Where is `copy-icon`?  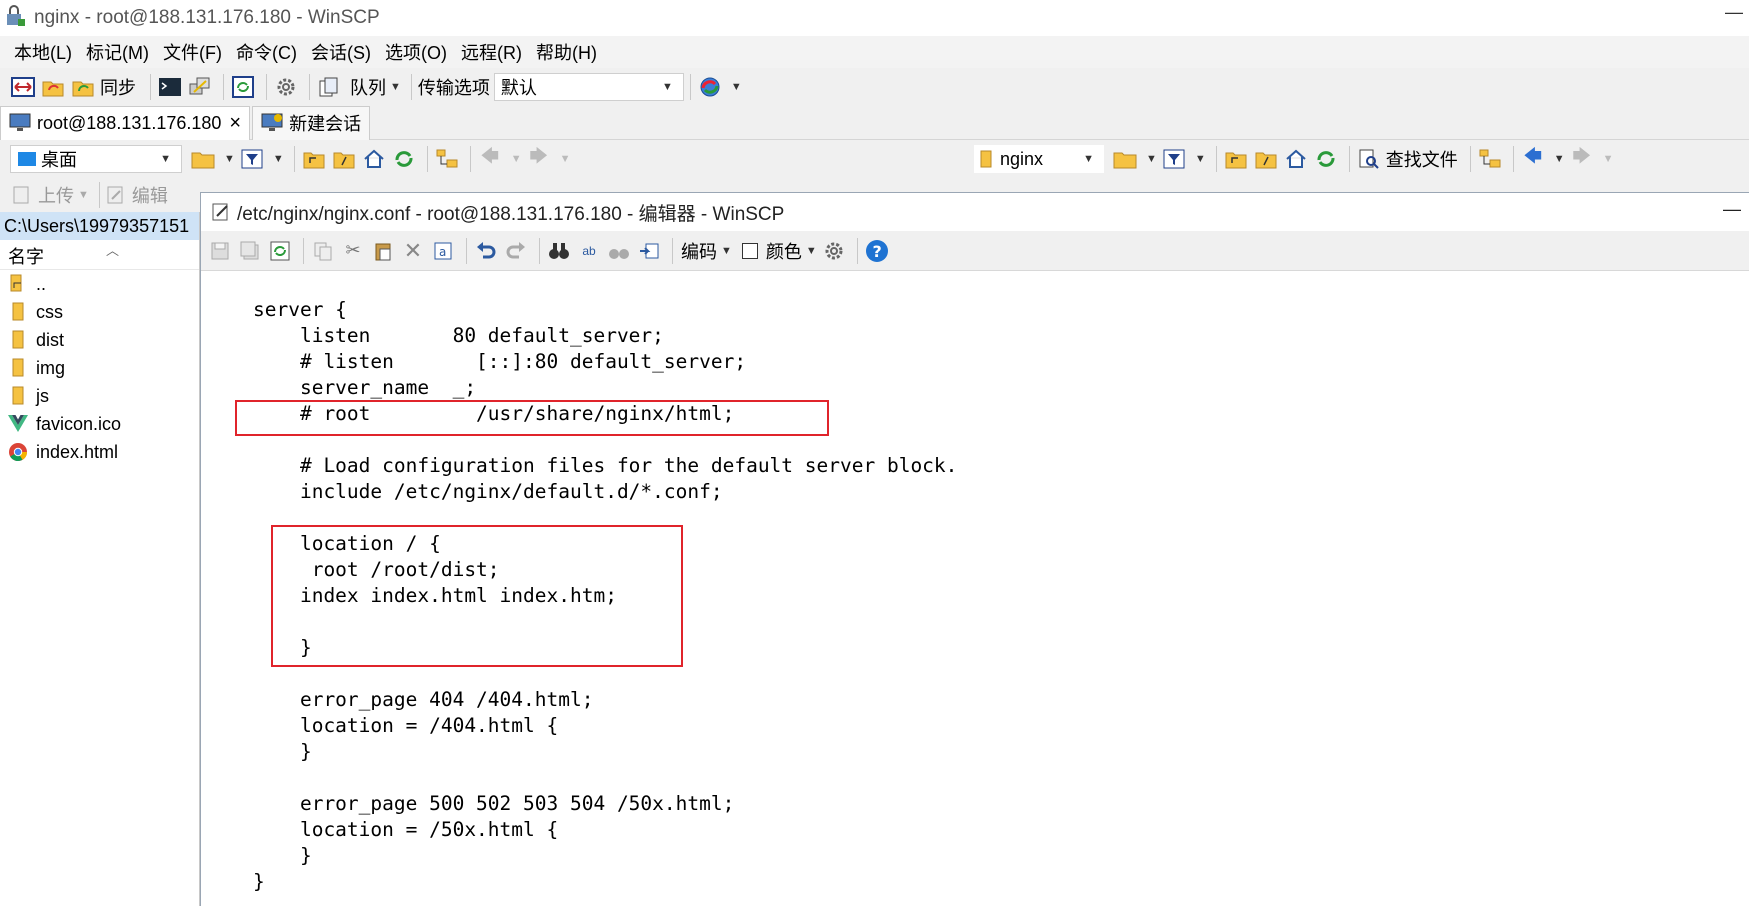 copy-icon is located at coordinates (323, 251).